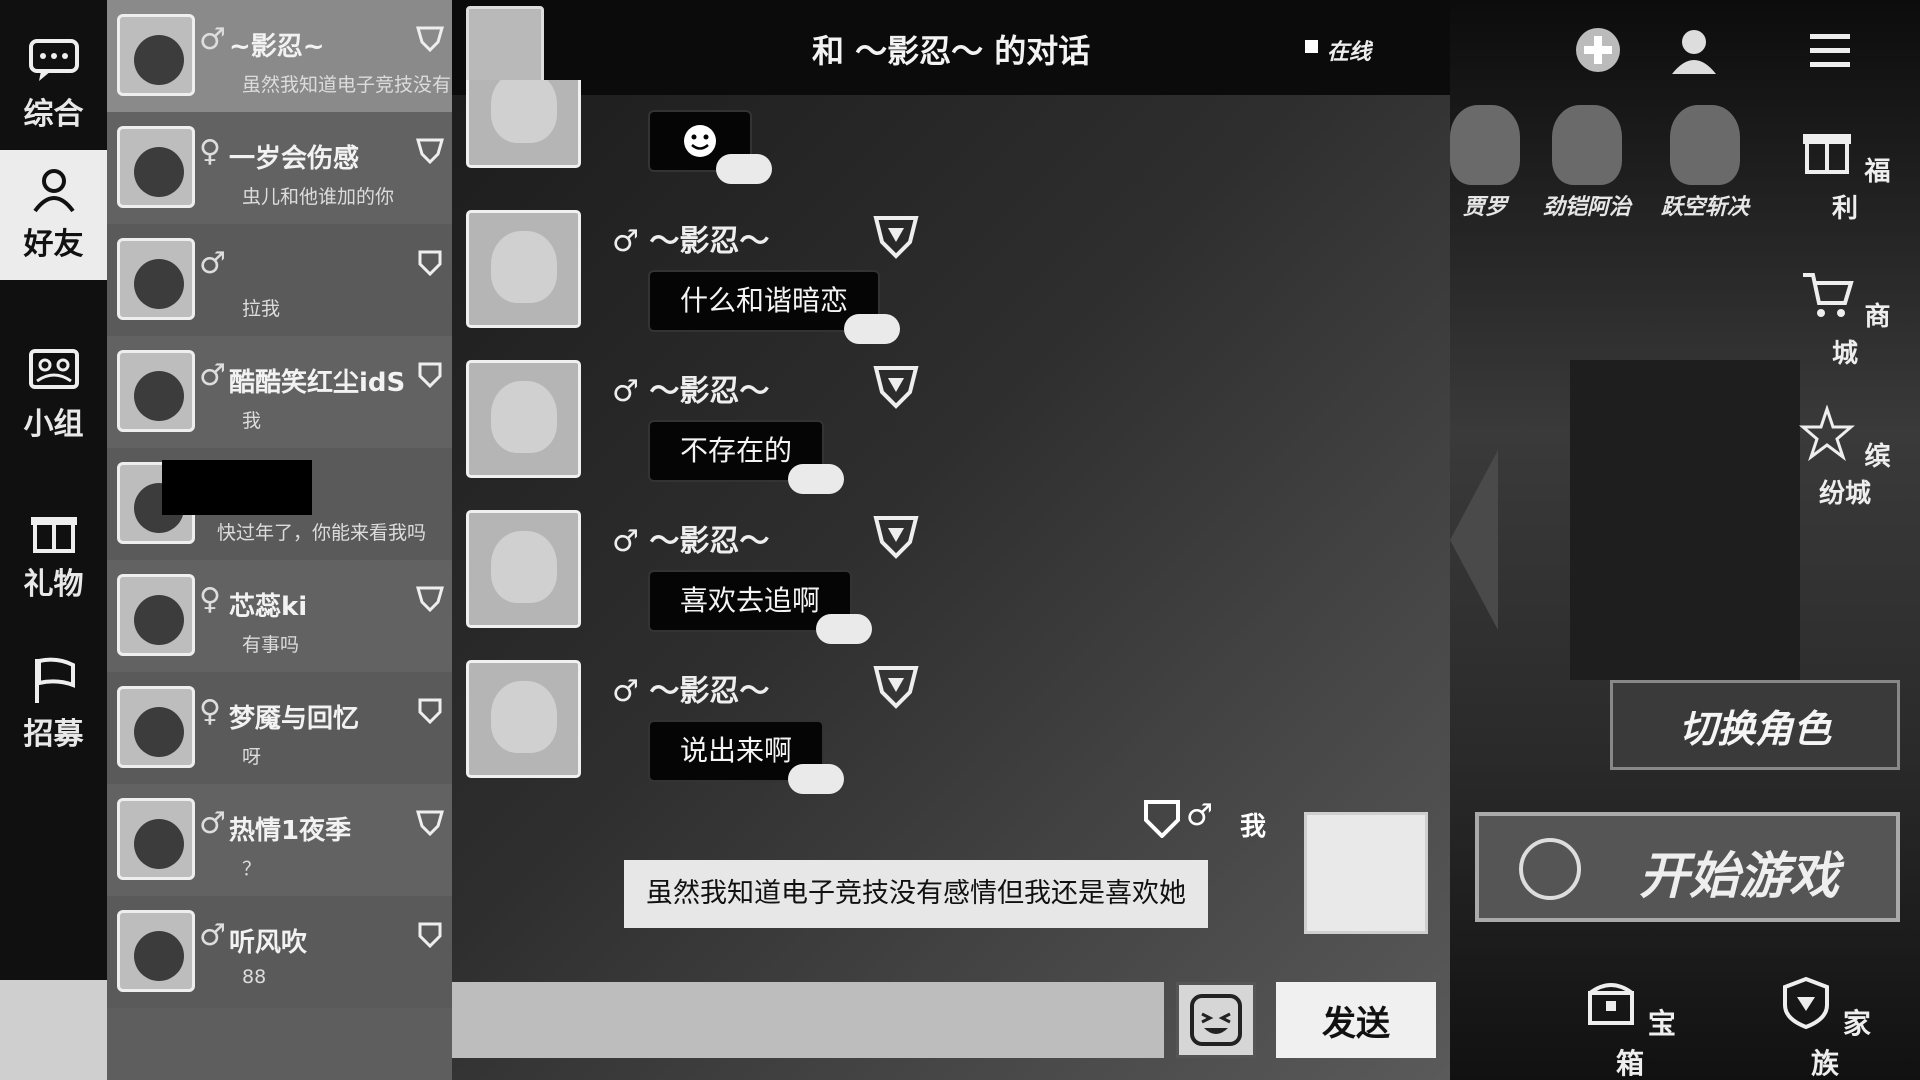 The width and height of the screenshot is (1920, 1080). I want to click on featured-character: 劲铠阿治, so click(1587, 163).